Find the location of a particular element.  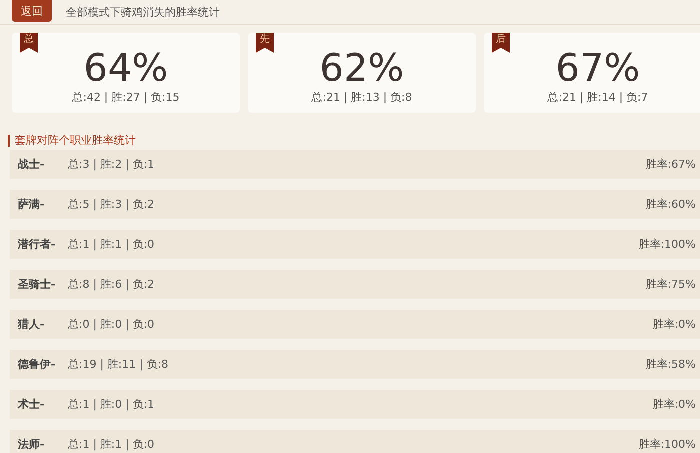

win-rate: 胜率:75% is located at coordinates (671, 284).